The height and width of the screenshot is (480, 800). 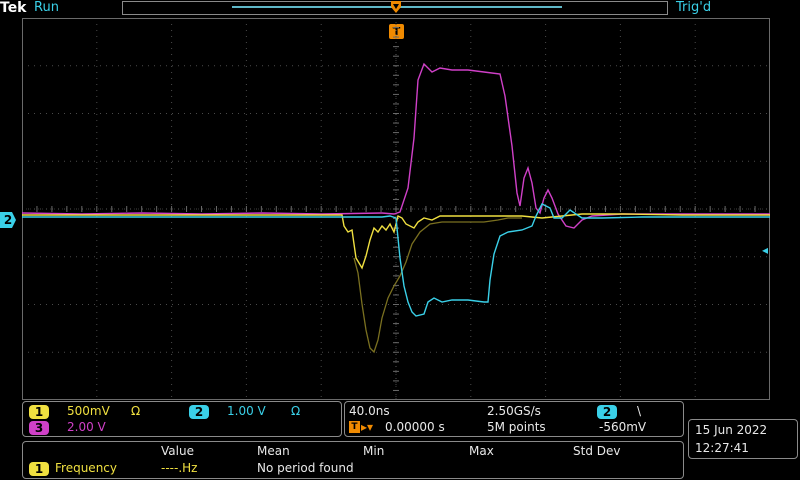 I want to click on top-status-bar: Tek Run Trig'd, so click(x=400, y=9).